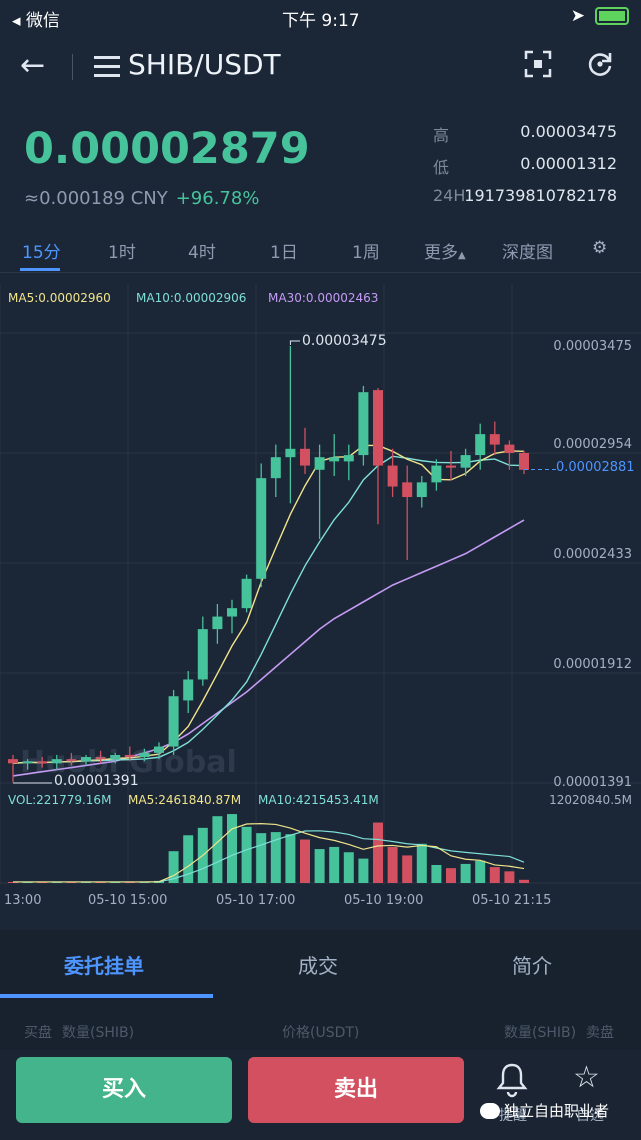 This screenshot has width=641, height=1140. Describe the element at coordinates (185, 800) in the screenshot. I see `vol-ma5-legend: MA5:2461840.87M` at that location.